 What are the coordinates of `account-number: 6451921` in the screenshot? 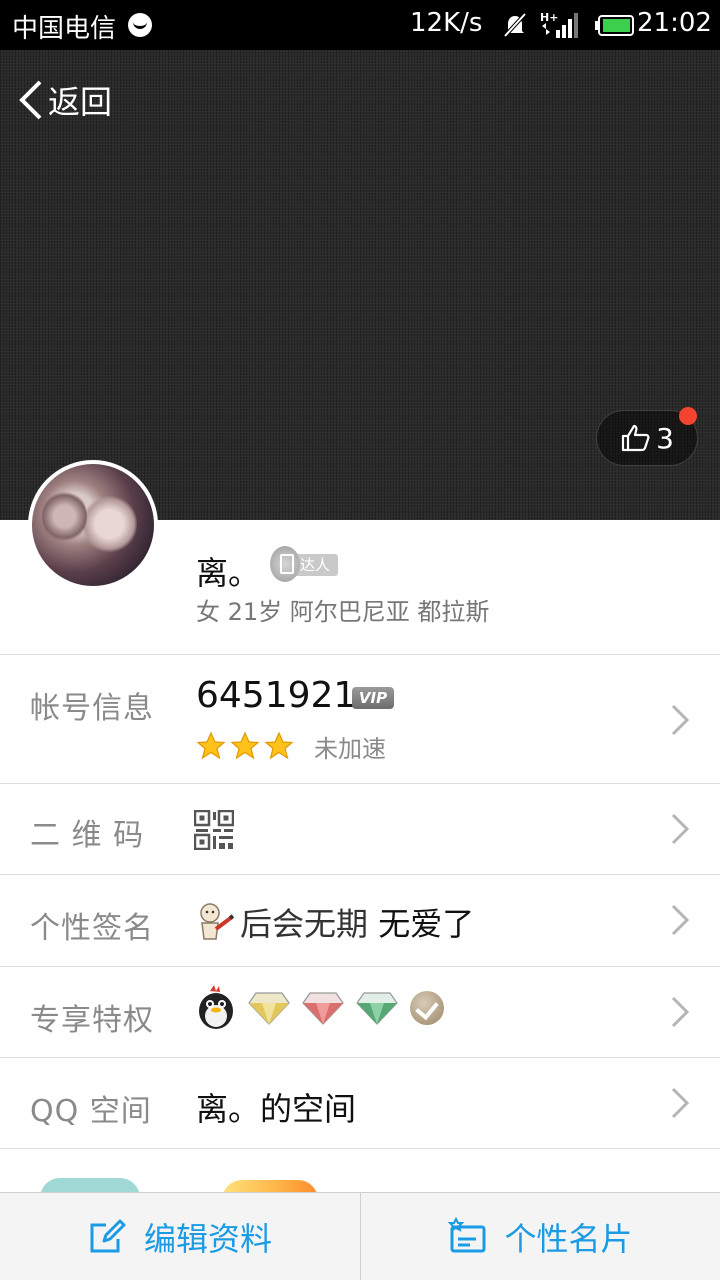 It's located at (276, 695).